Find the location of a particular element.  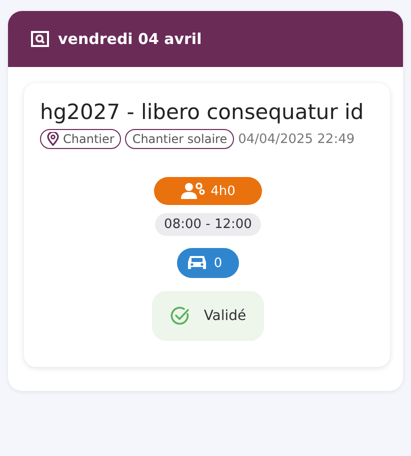

vehicle-count: 0 is located at coordinates (218, 263).